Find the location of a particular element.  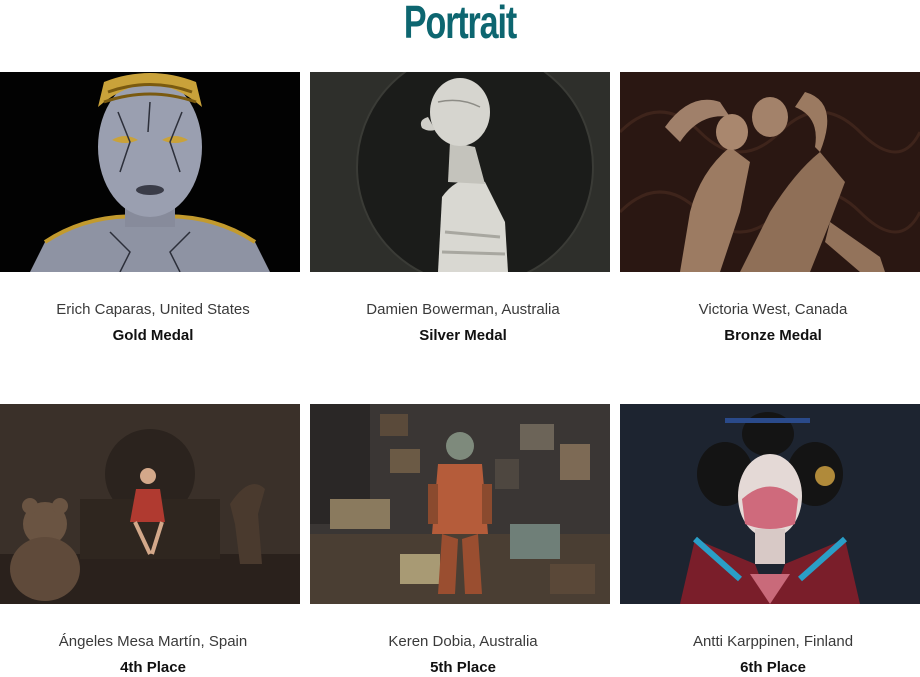

award-label: 5th Place is located at coordinates (463, 667).